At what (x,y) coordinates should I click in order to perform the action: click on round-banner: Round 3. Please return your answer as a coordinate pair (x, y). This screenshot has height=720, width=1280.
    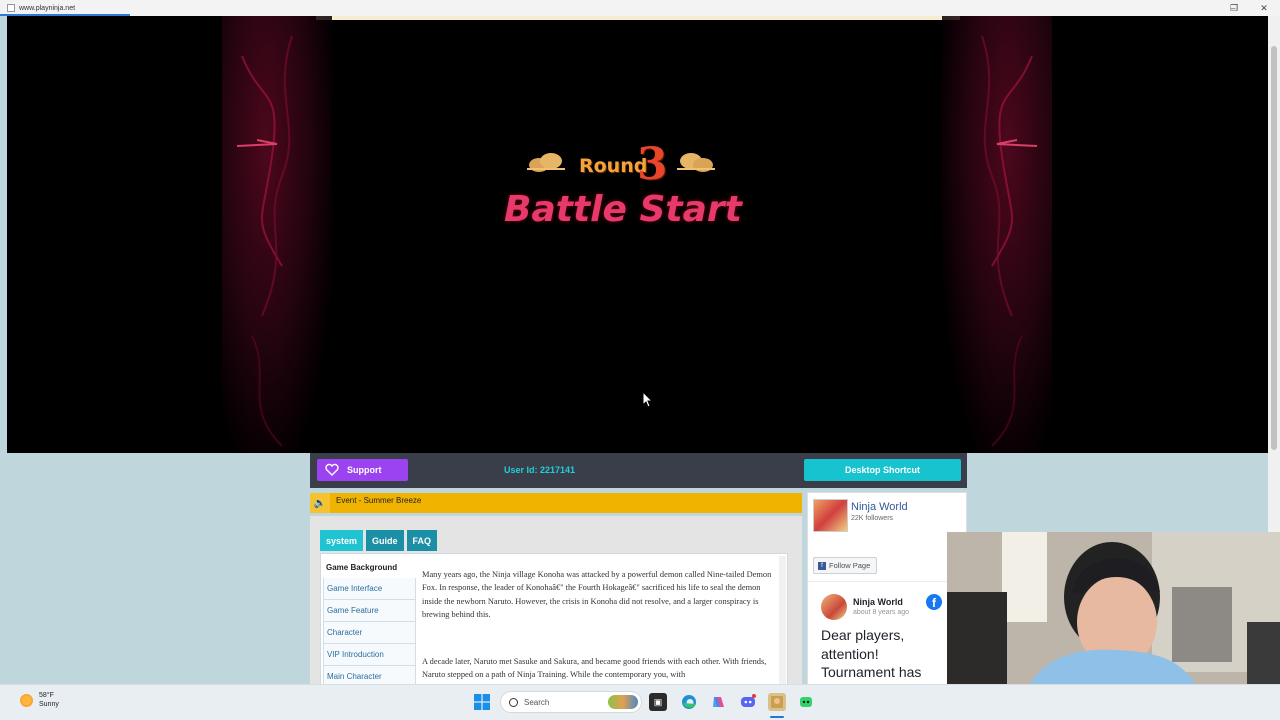
    Looking at the image, I should click on (632, 165).